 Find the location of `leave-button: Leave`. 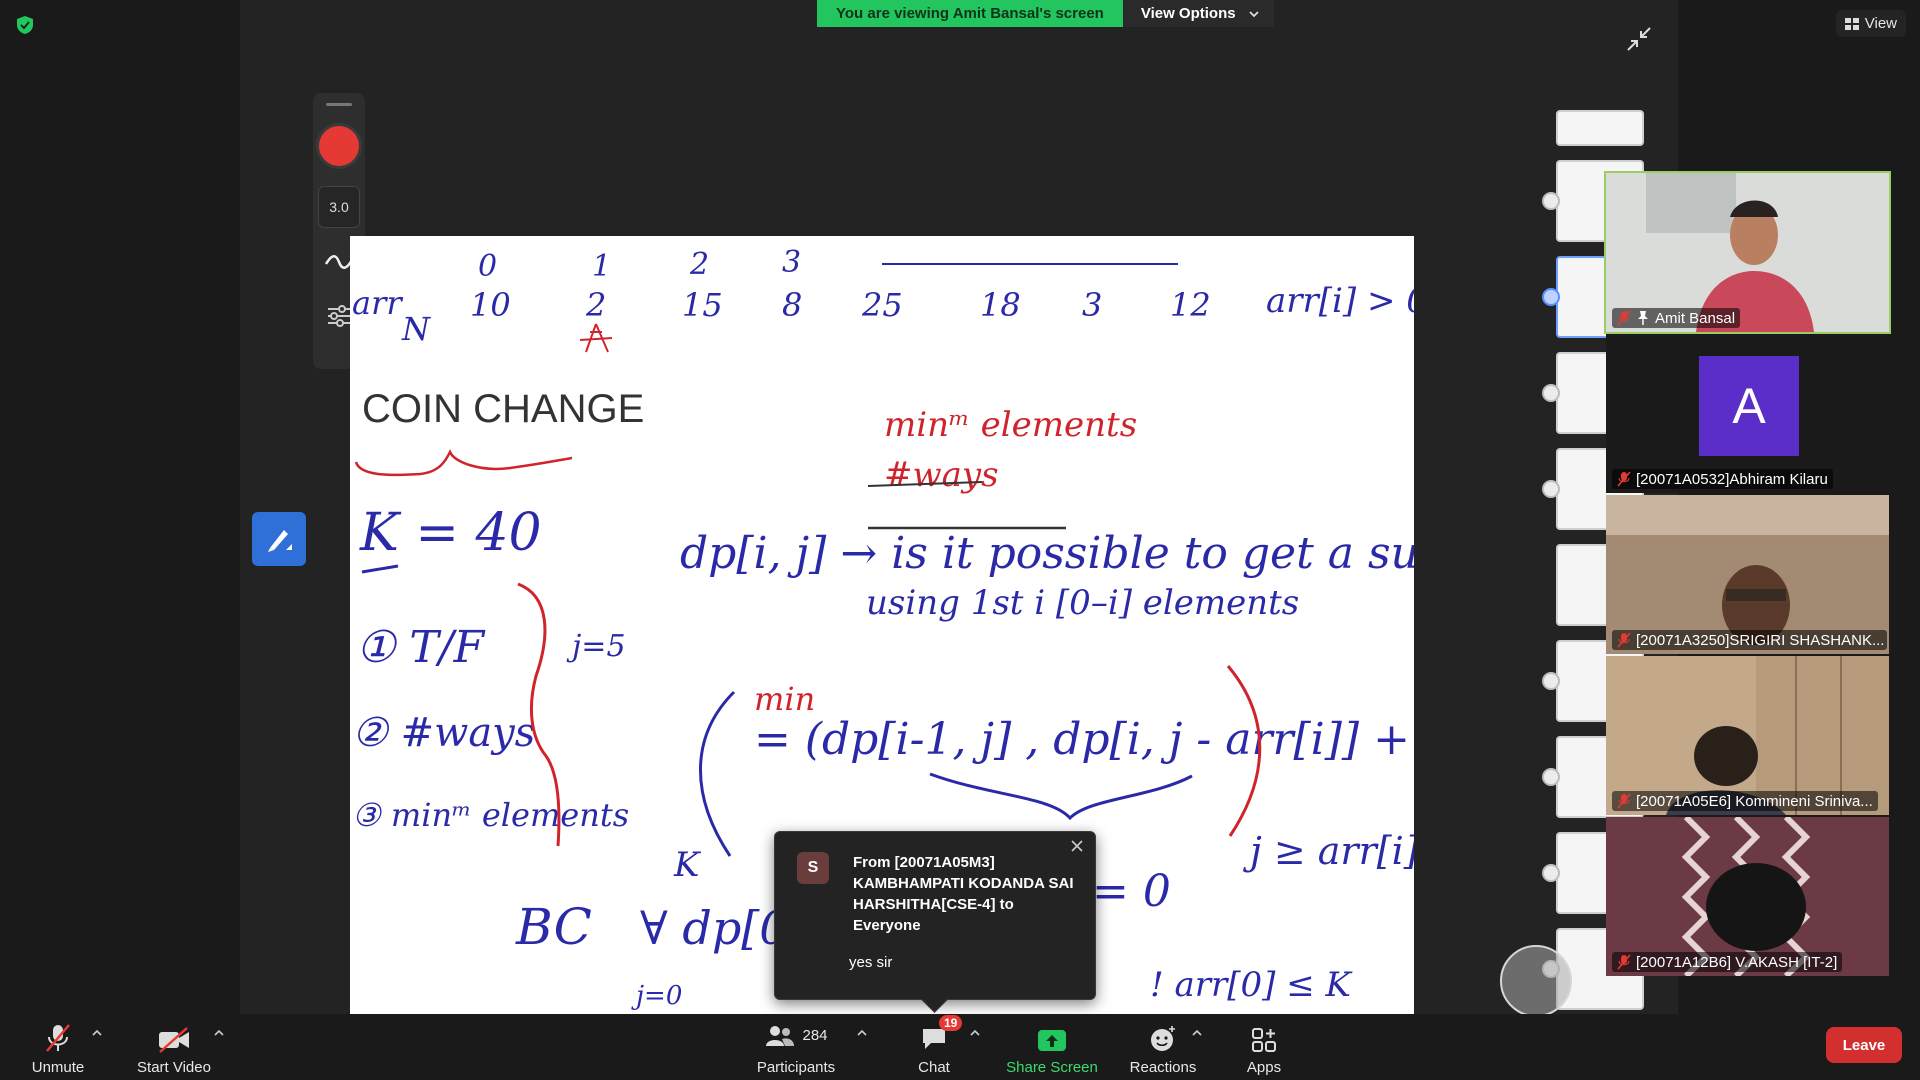

leave-button: Leave is located at coordinates (1864, 1045).